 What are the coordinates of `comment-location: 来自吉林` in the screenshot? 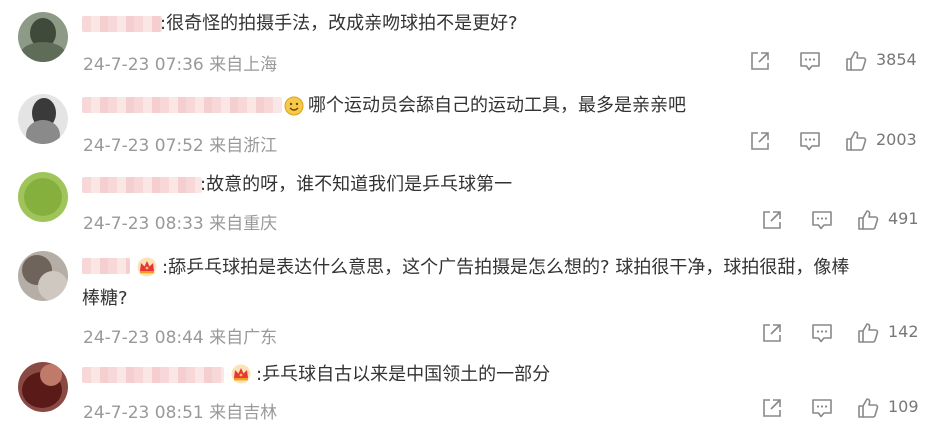 It's located at (243, 413).